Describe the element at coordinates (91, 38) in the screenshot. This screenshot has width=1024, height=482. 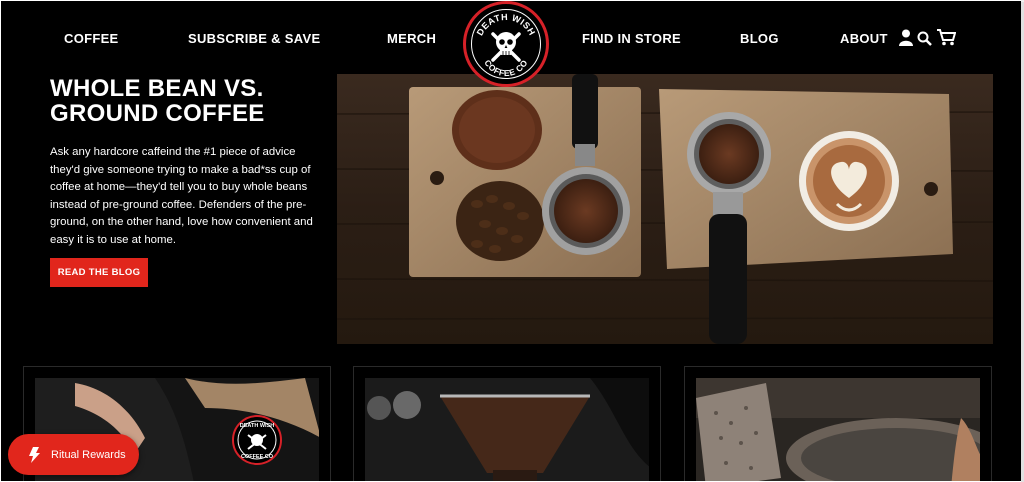
I see `nav-coffee: COFFEE` at that location.